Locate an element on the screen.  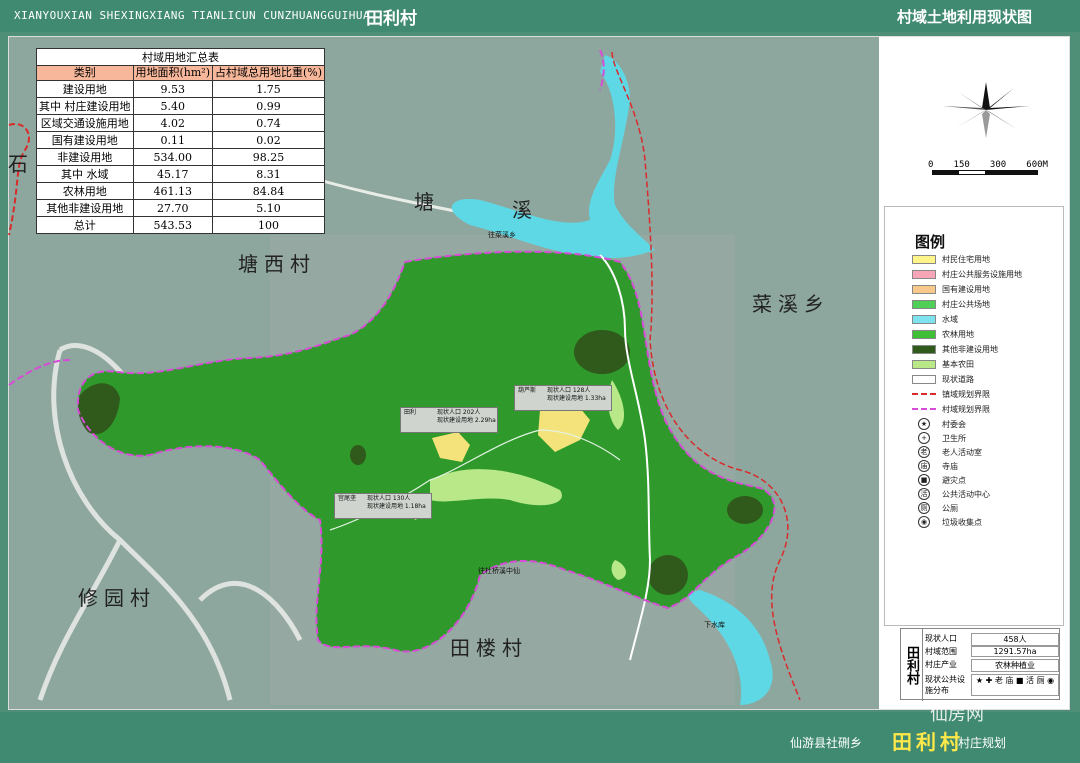
callout-name: 葫芦斯 is located at coordinates (527, 390).